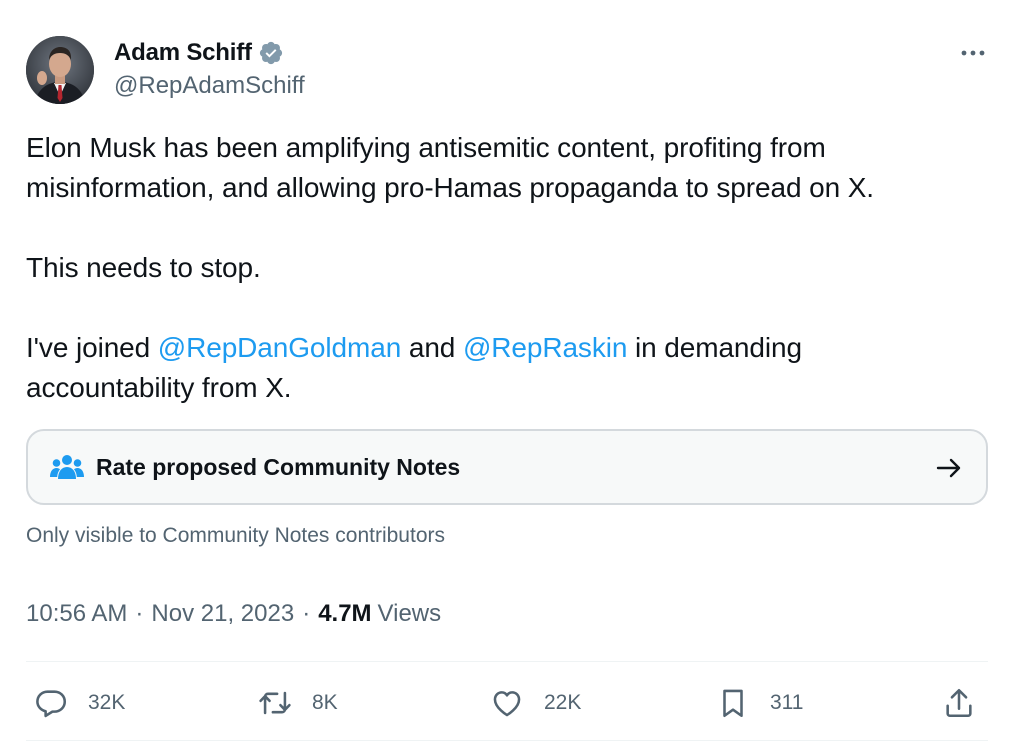 Image resolution: width=1024 pixels, height=744 pixels. I want to click on tweet-meta: 10:56 AM · Nov 21, 2023 · 4.7M Views, so click(233, 614).